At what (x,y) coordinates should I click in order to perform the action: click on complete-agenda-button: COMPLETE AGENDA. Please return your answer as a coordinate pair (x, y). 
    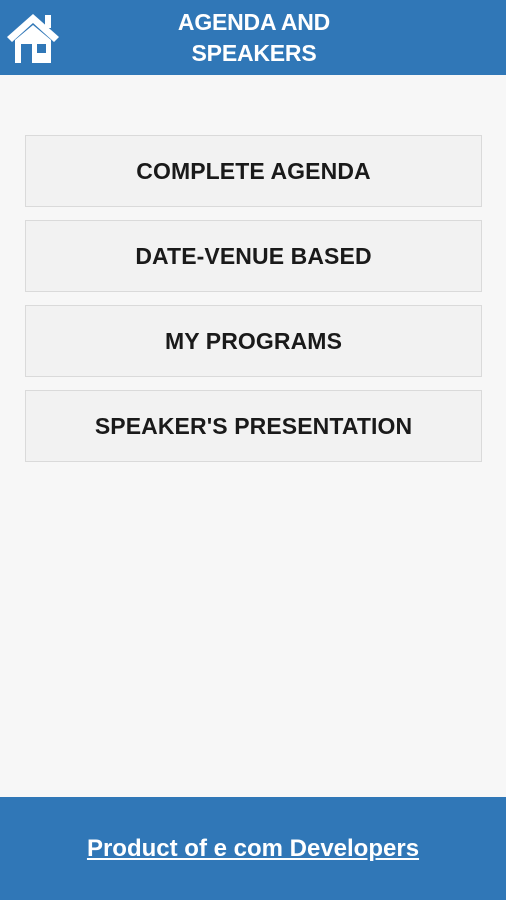
    Looking at the image, I should click on (253, 171).